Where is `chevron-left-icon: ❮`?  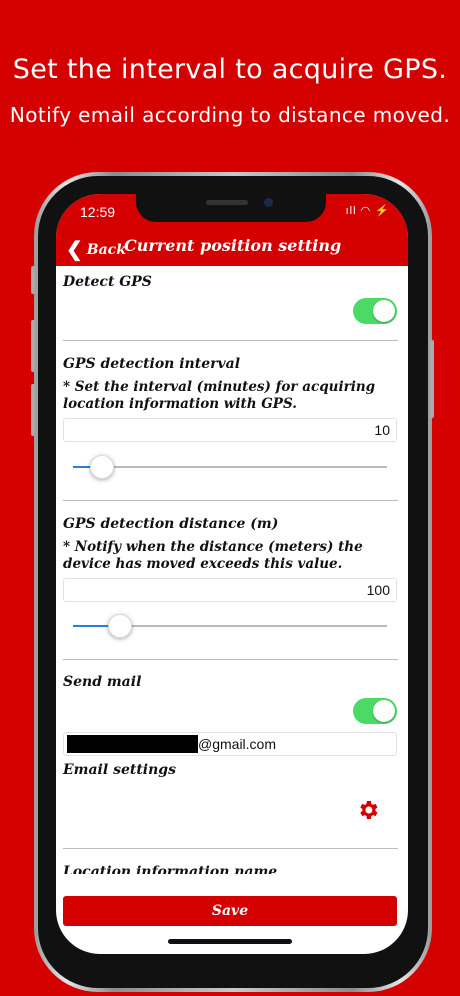 chevron-left-icon: ❮ is located at coordinates (74, 249).